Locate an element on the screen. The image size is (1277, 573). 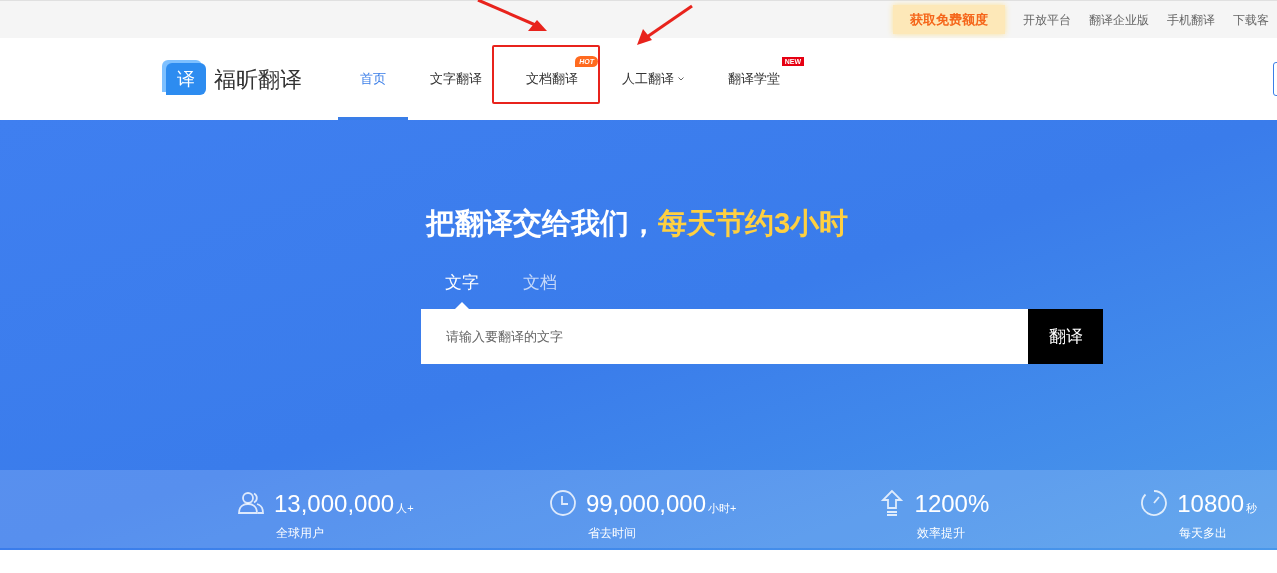
stat-value: 1200% is located at coordinates (952, 504).